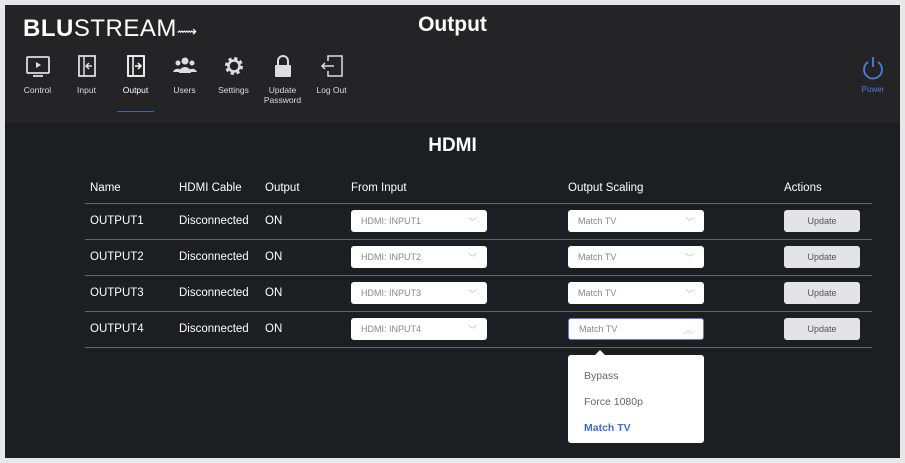 Image resolution: width=905 pixels, height=463 pixels. Describe the element at coordinates (86, 79) in the screenshot. I see `nav-input: Input` at that location.